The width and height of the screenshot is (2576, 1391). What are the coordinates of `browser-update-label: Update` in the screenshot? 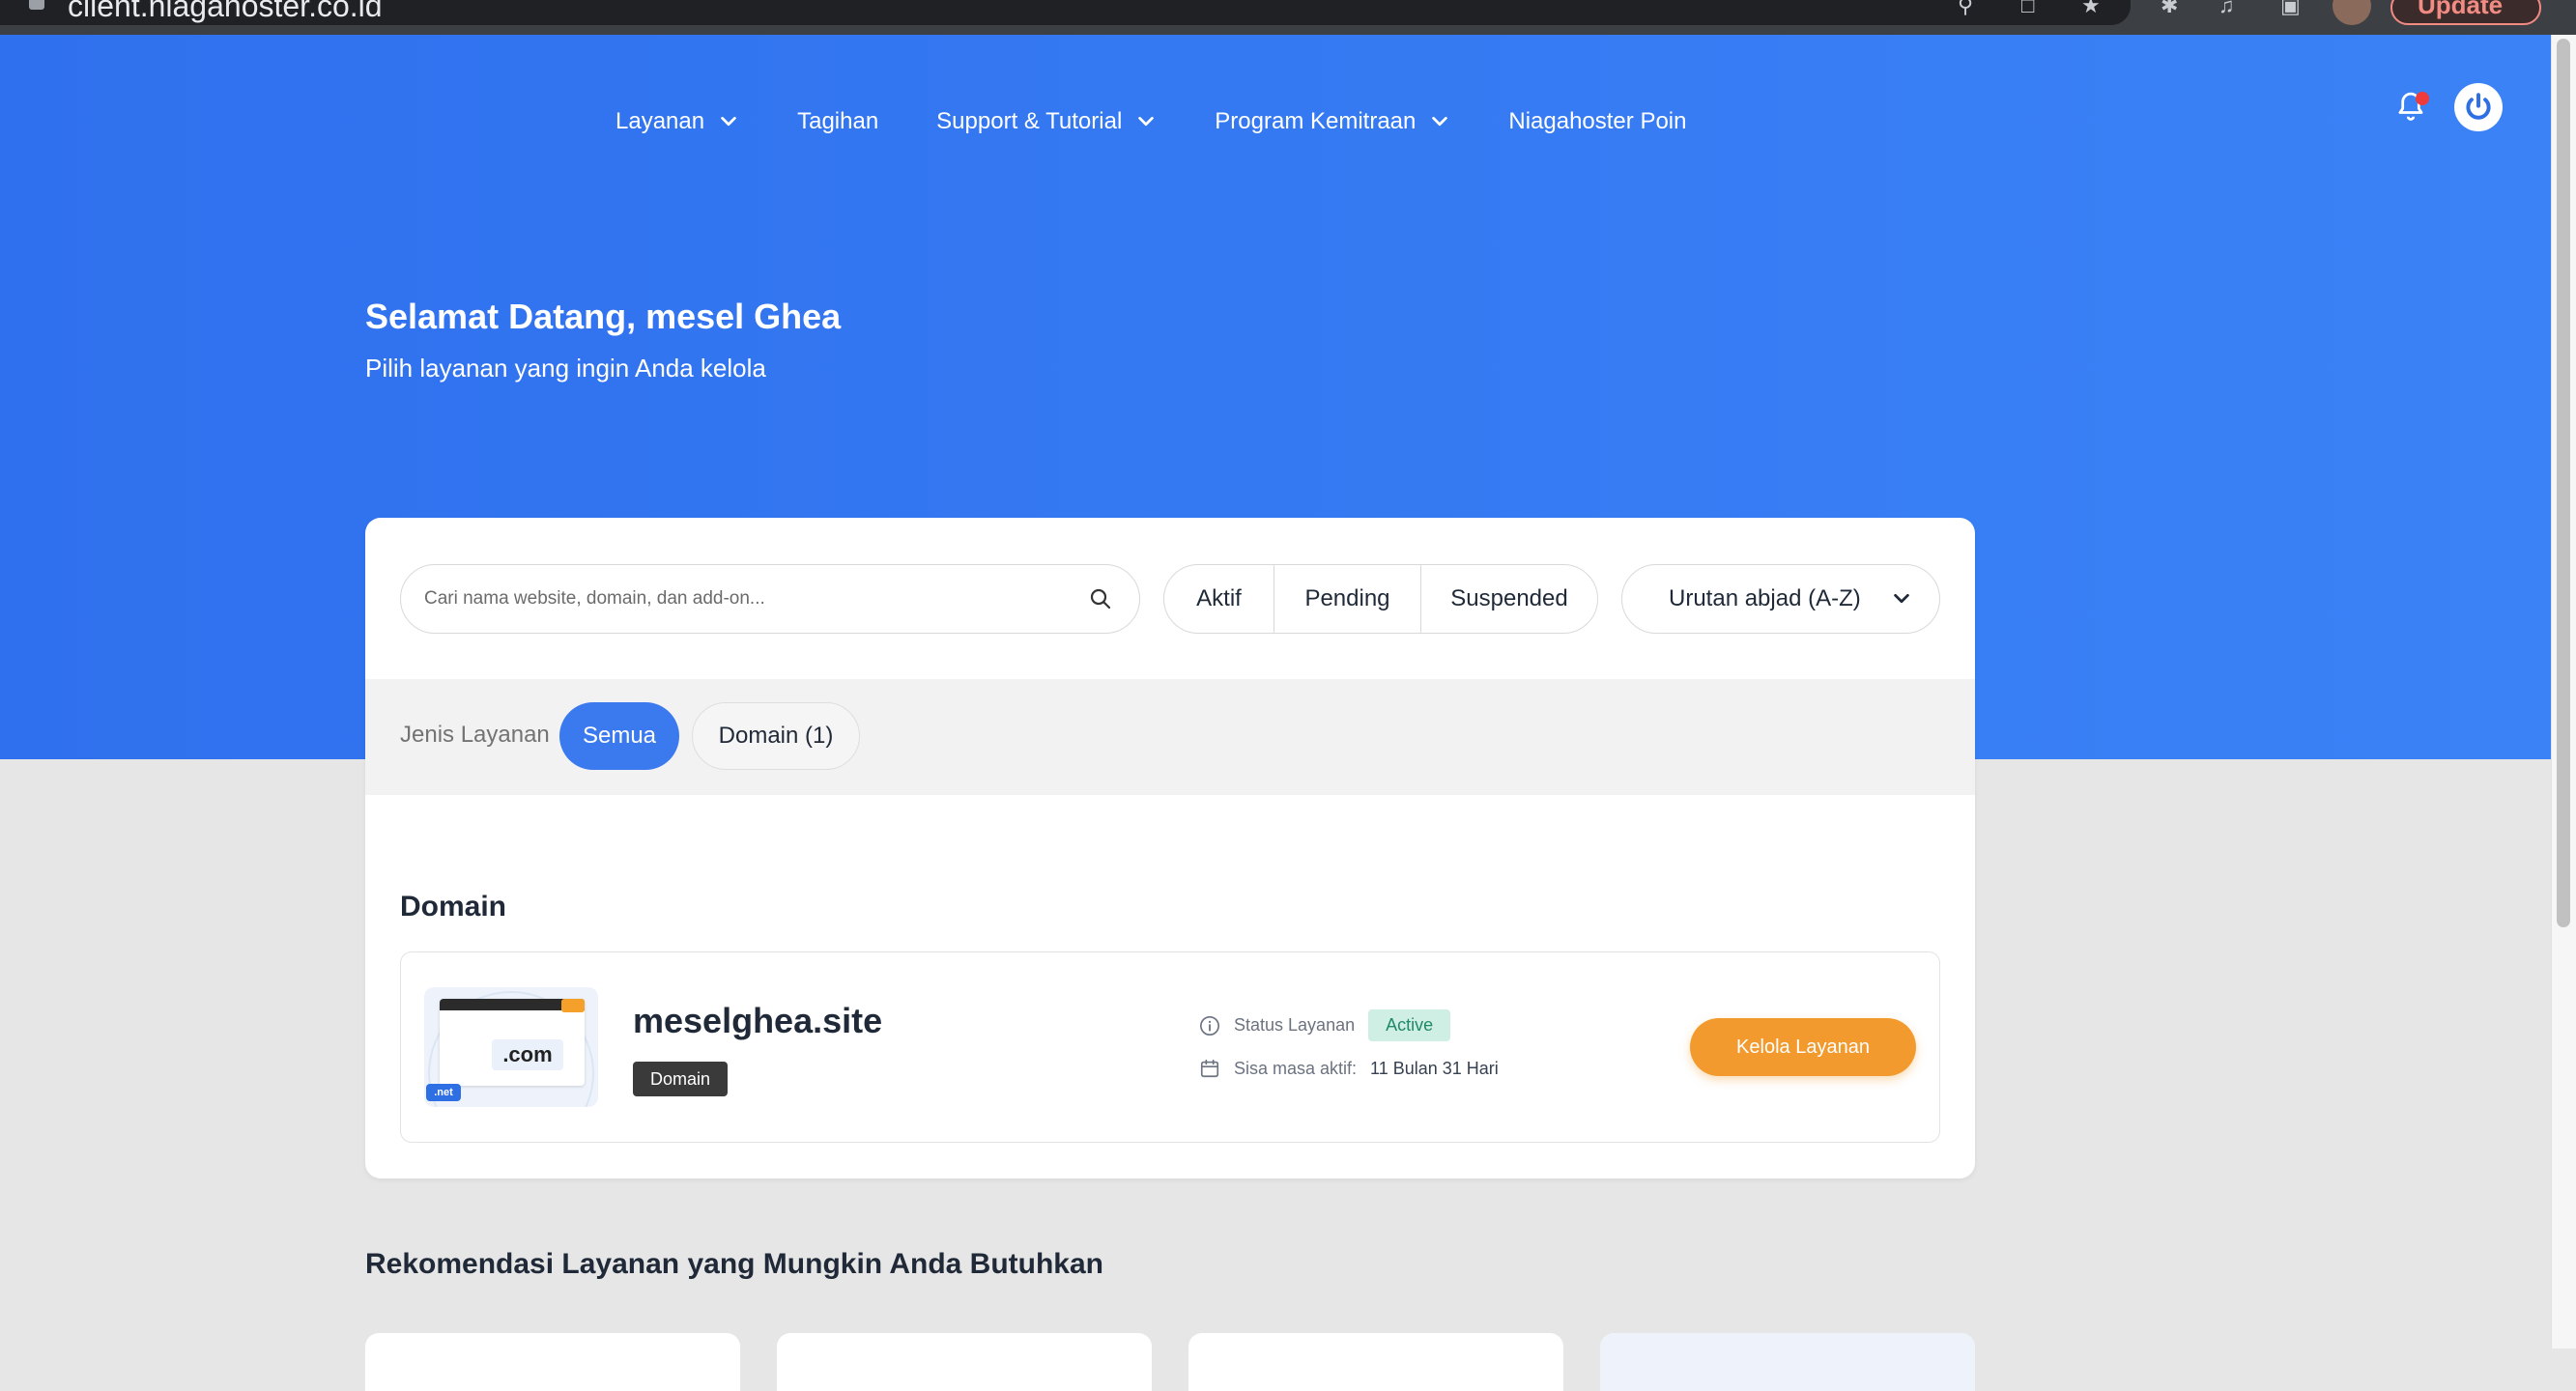 It's located at (2461, 9).